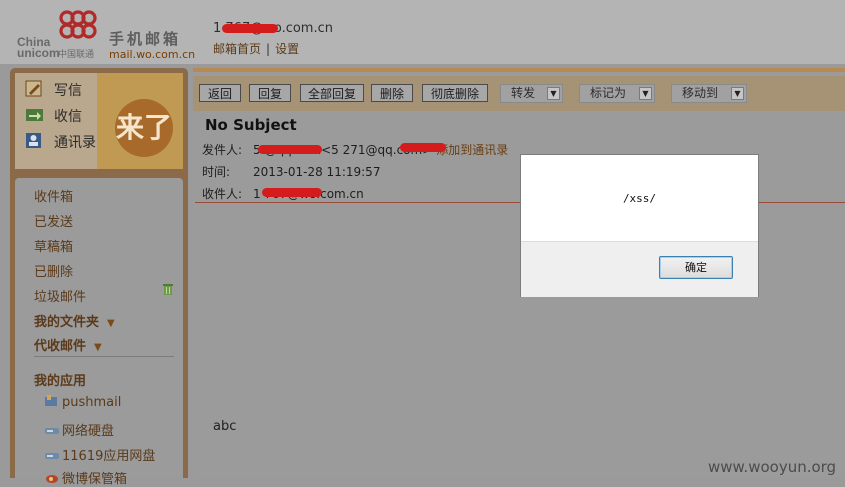 This screenshot has height=487, width=845. I want to click on app-cloud-disk: 11619应用网盘, so click(100, 454).